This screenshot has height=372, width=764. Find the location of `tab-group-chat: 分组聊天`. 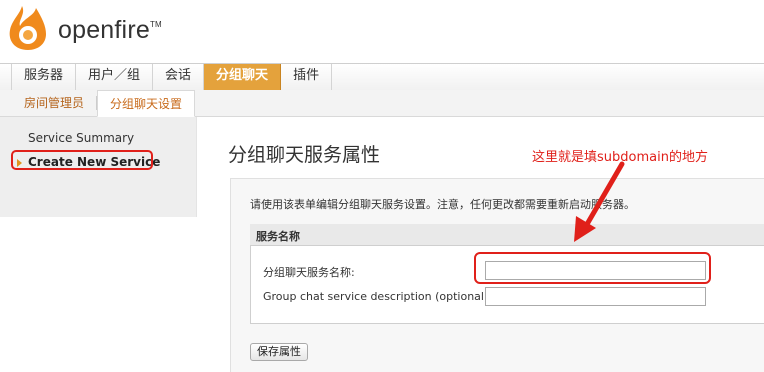

tab-group-chat: 分组聊天 is located at coordinates (243, 77).